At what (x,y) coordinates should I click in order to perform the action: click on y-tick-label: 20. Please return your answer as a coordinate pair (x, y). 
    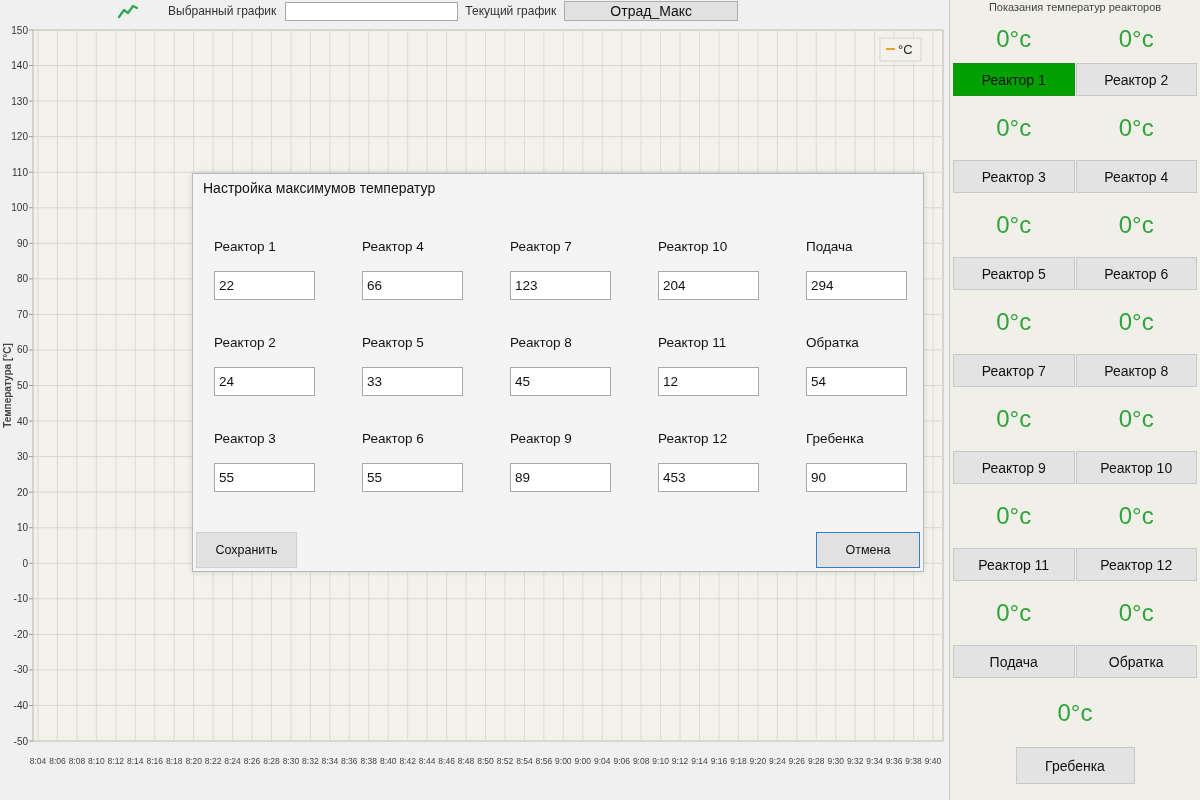
    Looking at the image, I should click on (22, 492).